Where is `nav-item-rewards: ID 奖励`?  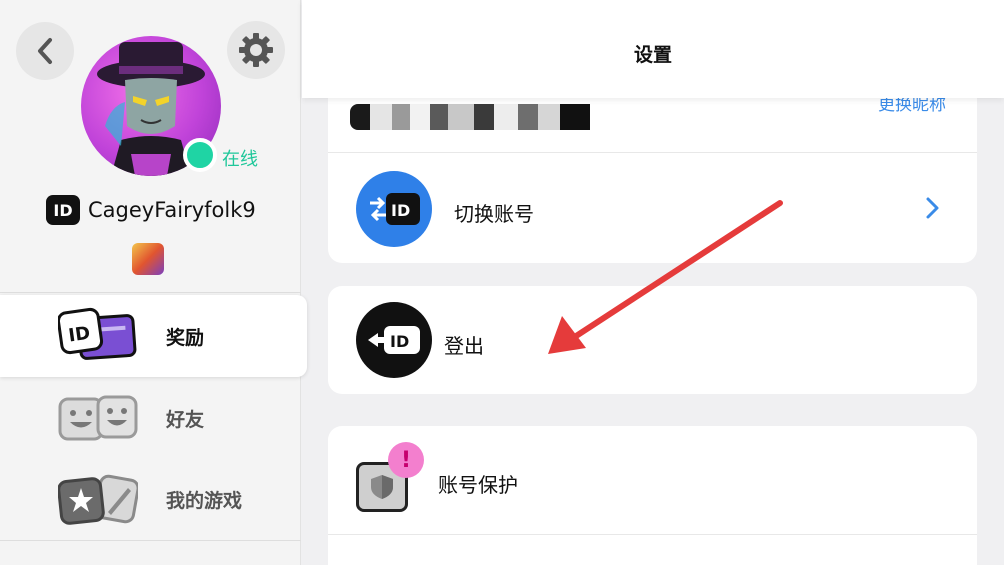 nav-item-rewards: ID 奖励 is located at coordinates (153, 336).